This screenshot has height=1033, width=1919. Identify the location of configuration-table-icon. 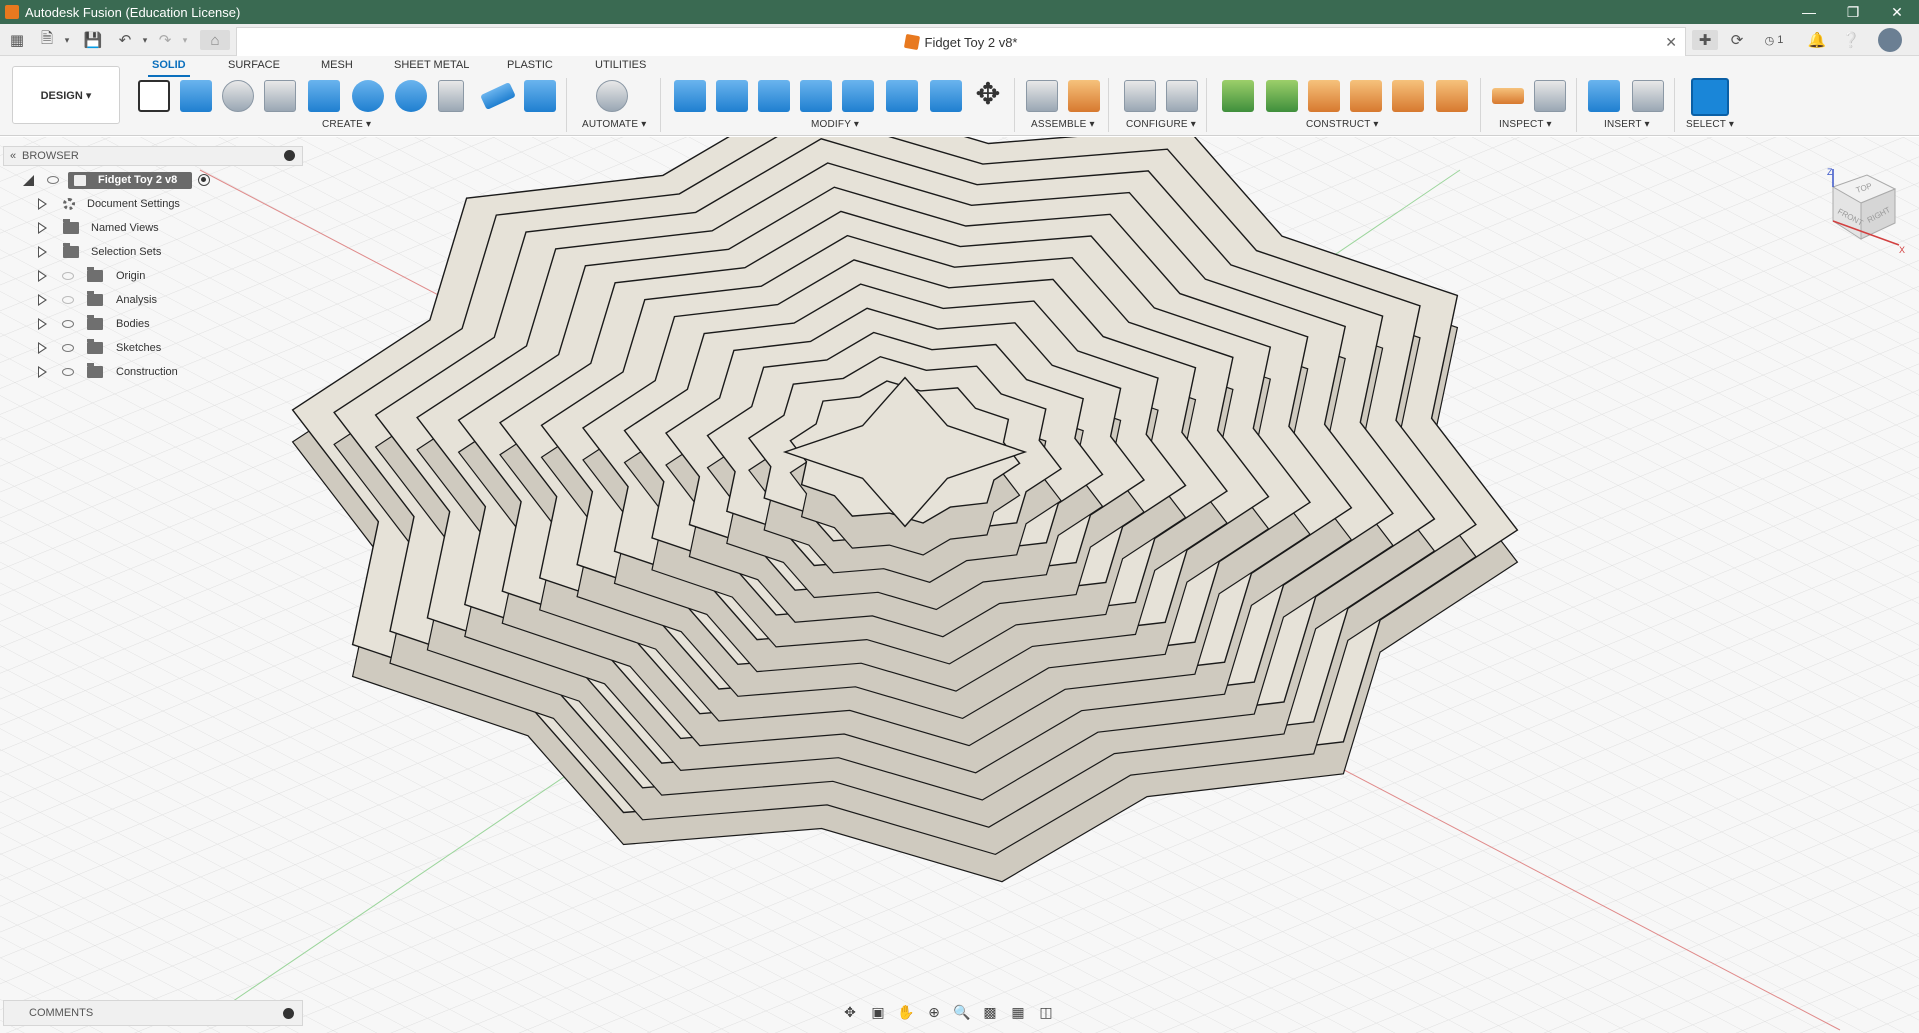
(1182, 96).